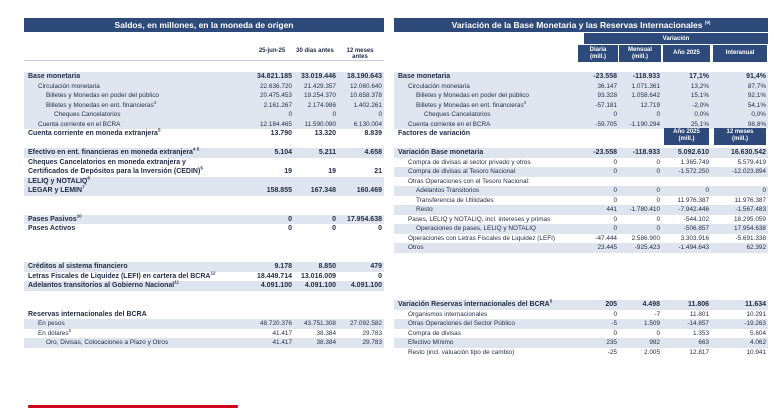 The image size is (774, 420). Describe the element at coordinates (462, 171) in the screenshot. I see `variation-row-label-text: Compra de divisas al Tesoro Nacional` at that location.